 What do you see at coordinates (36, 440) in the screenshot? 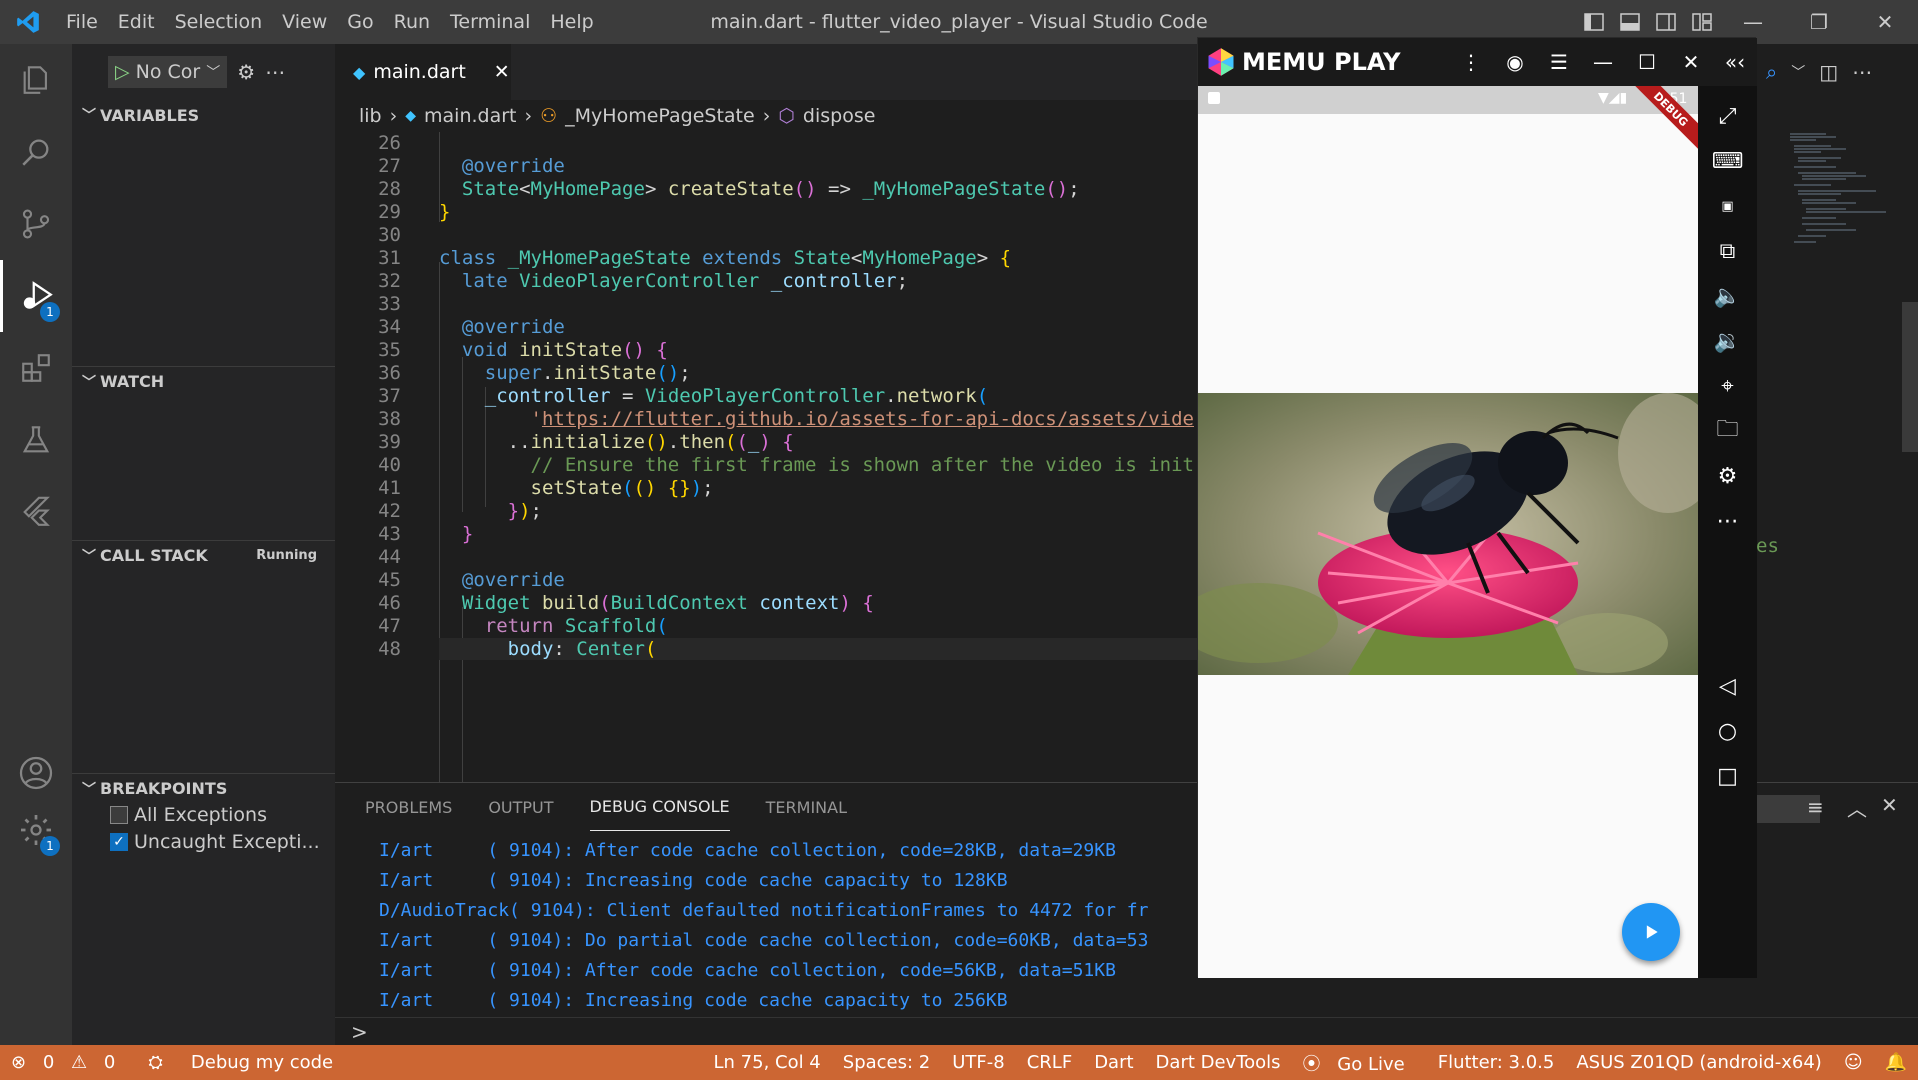
I see `testing-icon` at bounding box center [36, 440].